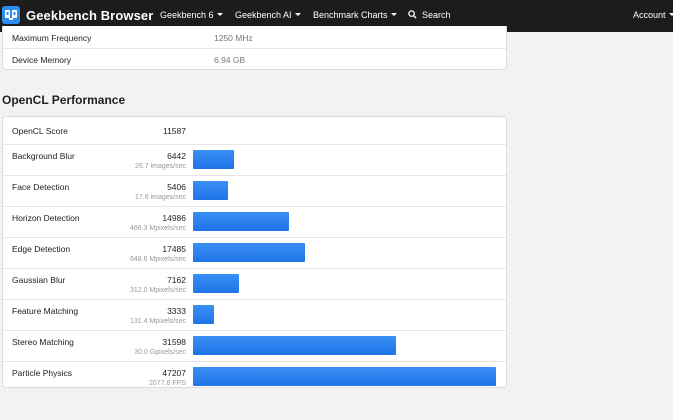  What do you see at coordinates (40, 131) in the screenshot?
I see `opencl-score-label: OpenCL Score` at bounding box center [40, 131].